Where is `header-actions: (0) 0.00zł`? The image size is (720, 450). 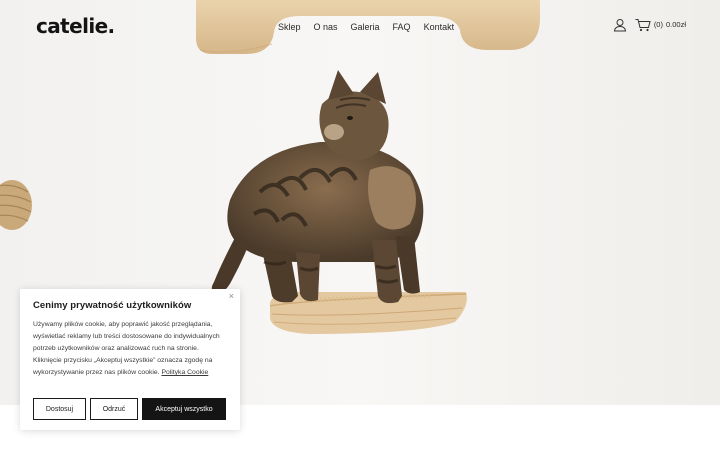
header-actions: (0) 0.00zł is located at coordinates (649, 27).